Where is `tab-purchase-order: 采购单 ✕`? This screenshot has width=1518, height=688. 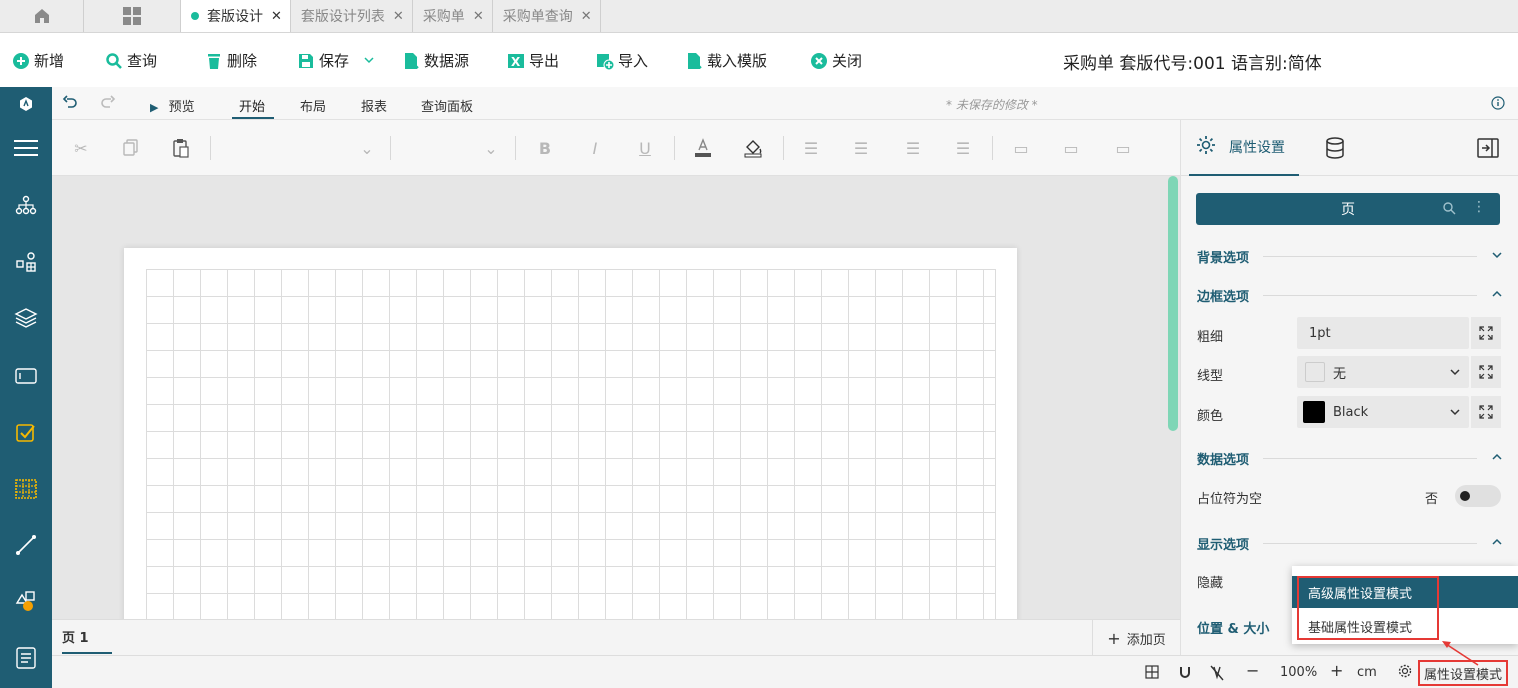
tab-purchase-order: 采购单 ✕ is located at coordinates (453, 16).